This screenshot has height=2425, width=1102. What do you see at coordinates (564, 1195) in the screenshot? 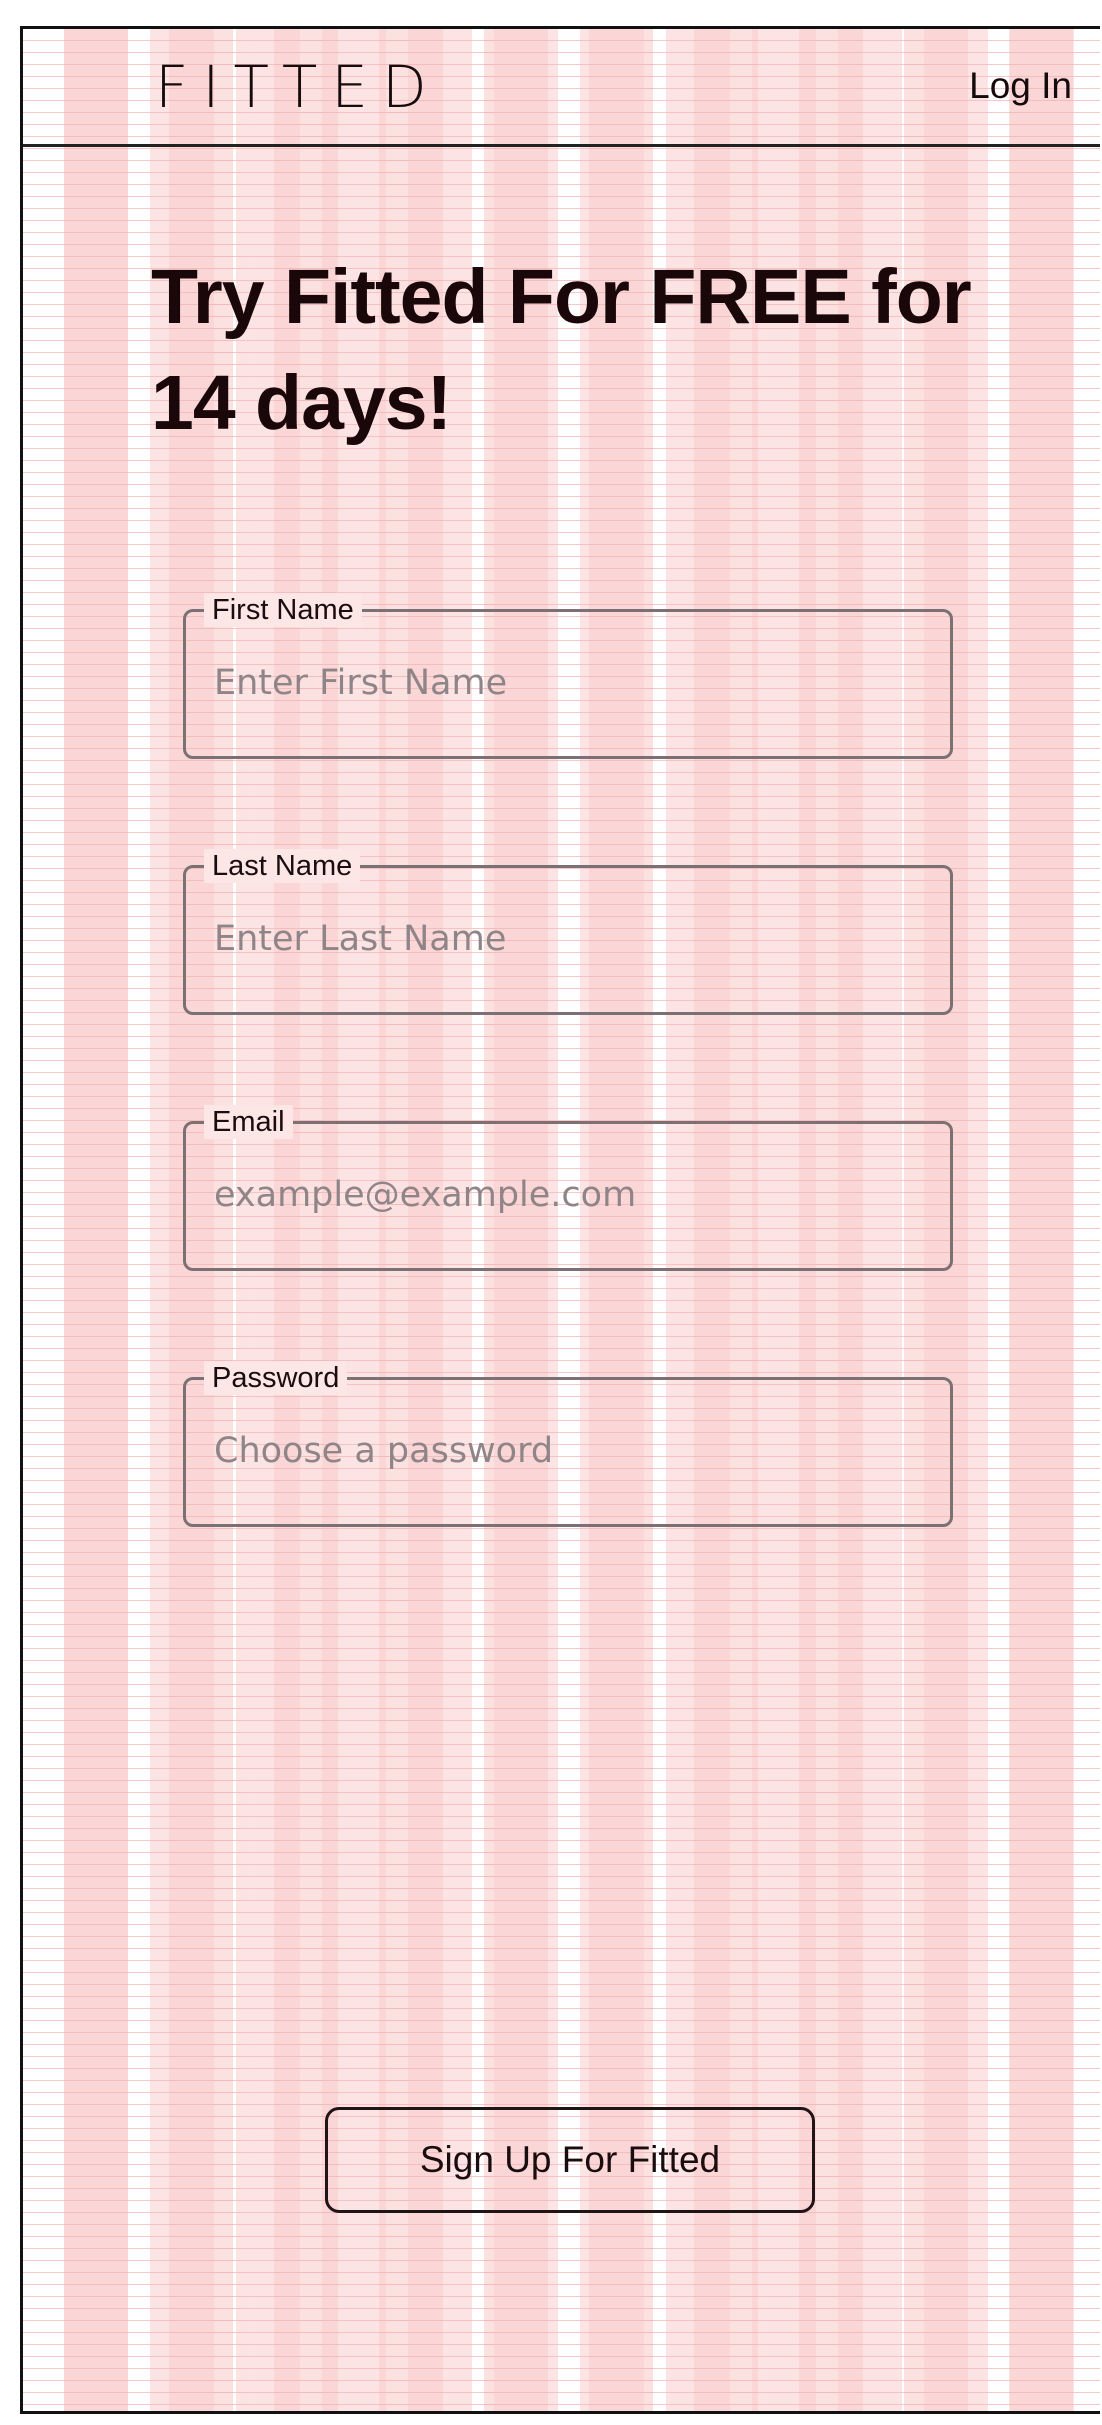
I see `email-input` at bounding box center [564, 1195].